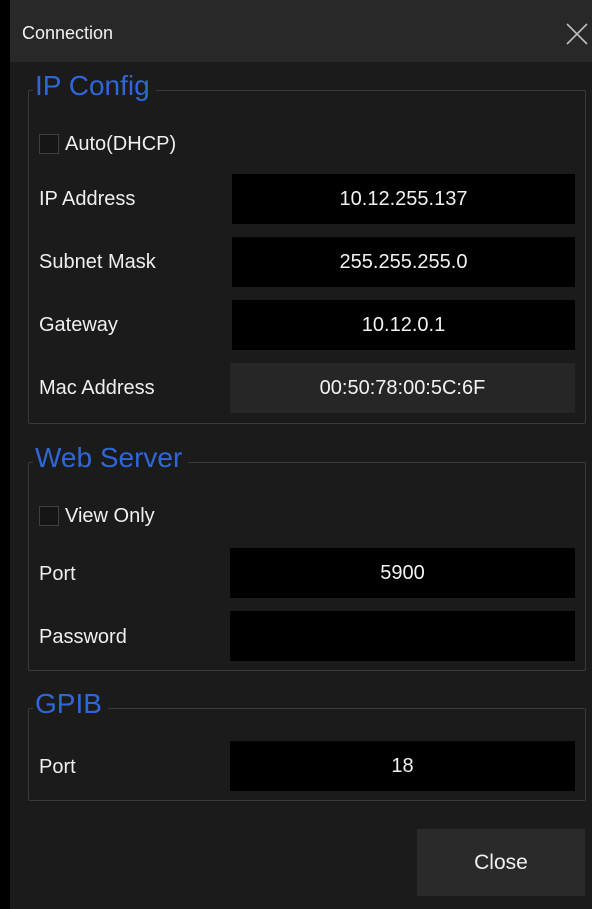 Image resolution: width=592 pixels, height=909 pixels. What do you see at coordinates (57, 574) in the screenshot?
I see `web-port-label: Port` at bounding box center [57, 574].